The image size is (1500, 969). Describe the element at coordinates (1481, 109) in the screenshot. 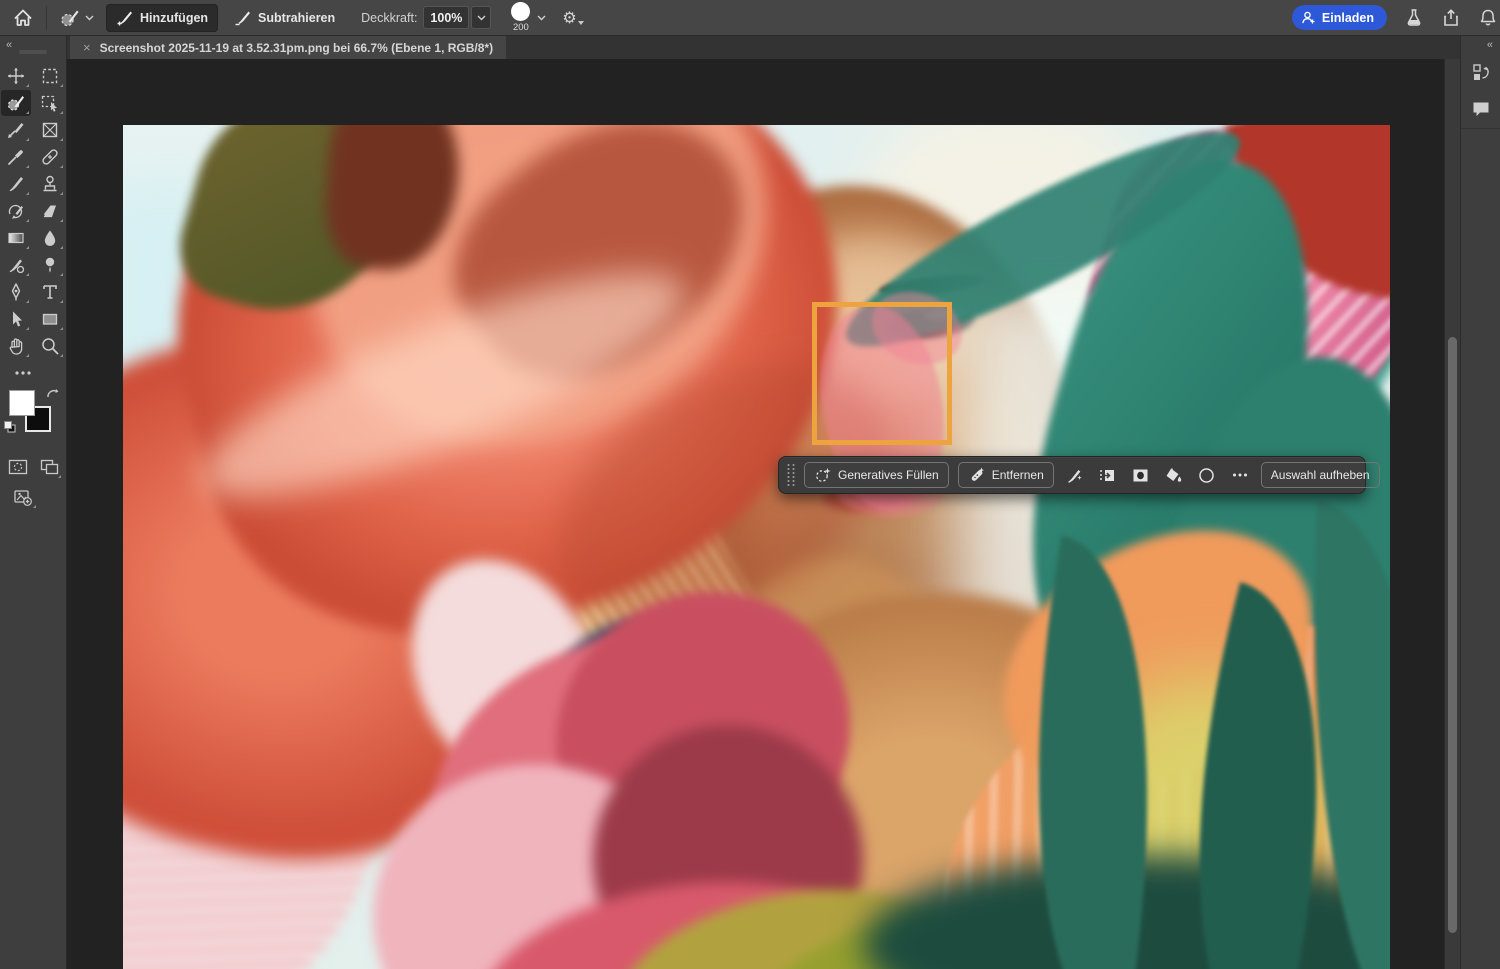

I see `comments-panel-button` at that location.